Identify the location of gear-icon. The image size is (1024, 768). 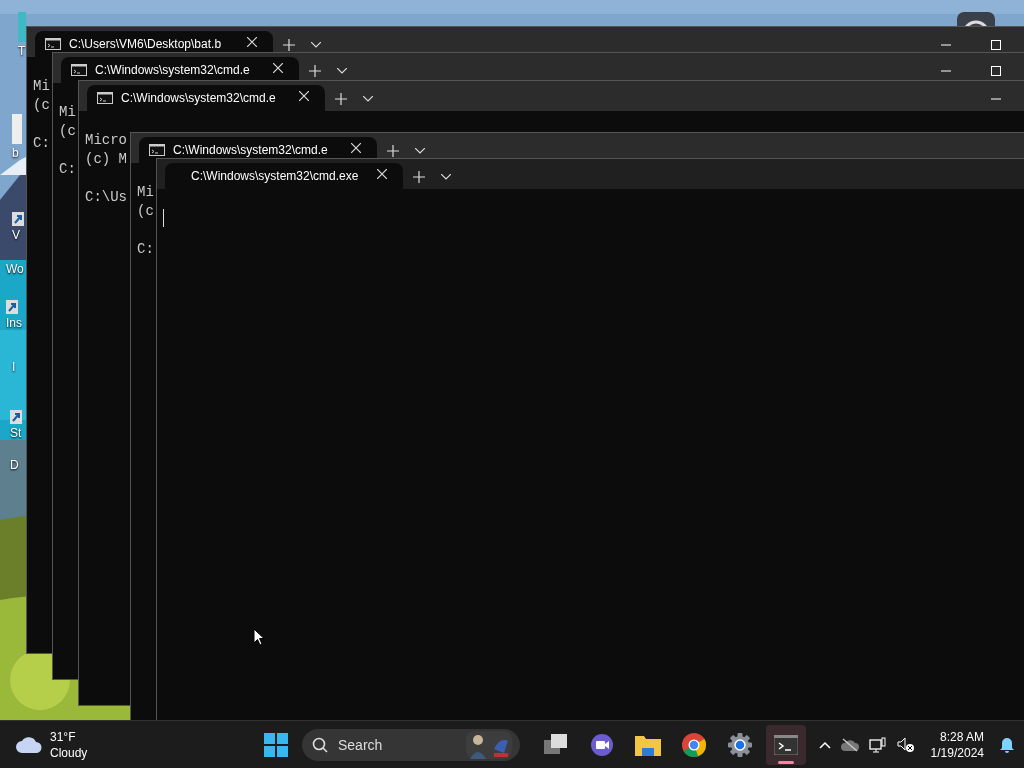
(740, 744).